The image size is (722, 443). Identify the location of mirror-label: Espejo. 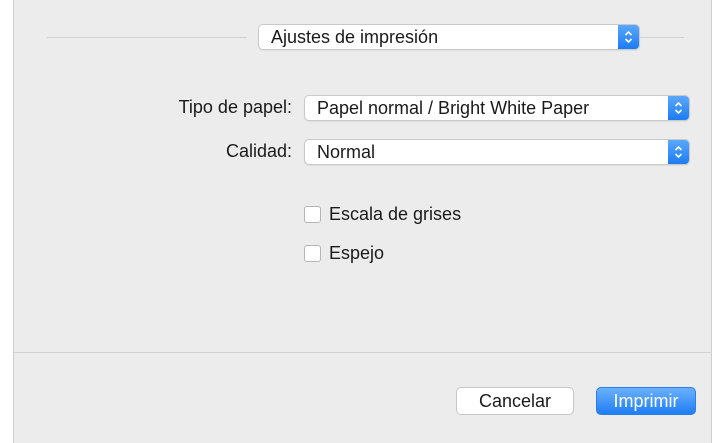
(357, 253).